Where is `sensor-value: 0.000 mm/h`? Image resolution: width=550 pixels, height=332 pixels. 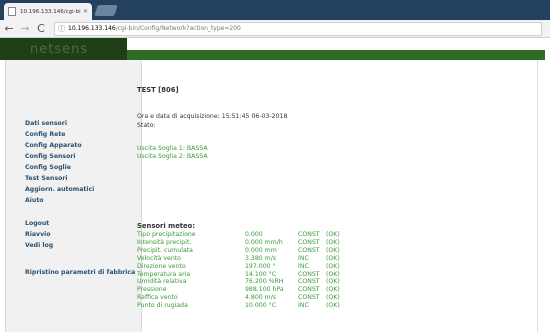
sensor-value: 0.000 mm/h is located at coordinates (264, 242).